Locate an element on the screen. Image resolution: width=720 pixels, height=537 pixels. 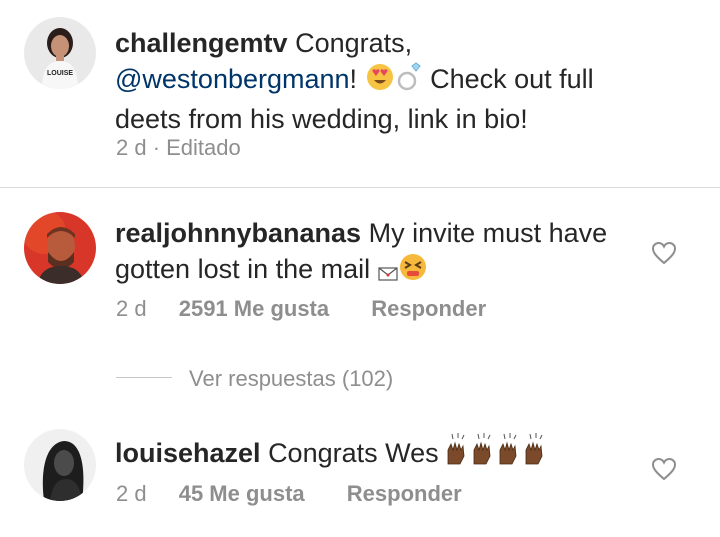
comment-meta: 2 d 45 Me gusta Responder is located at coordinates (289, 494).